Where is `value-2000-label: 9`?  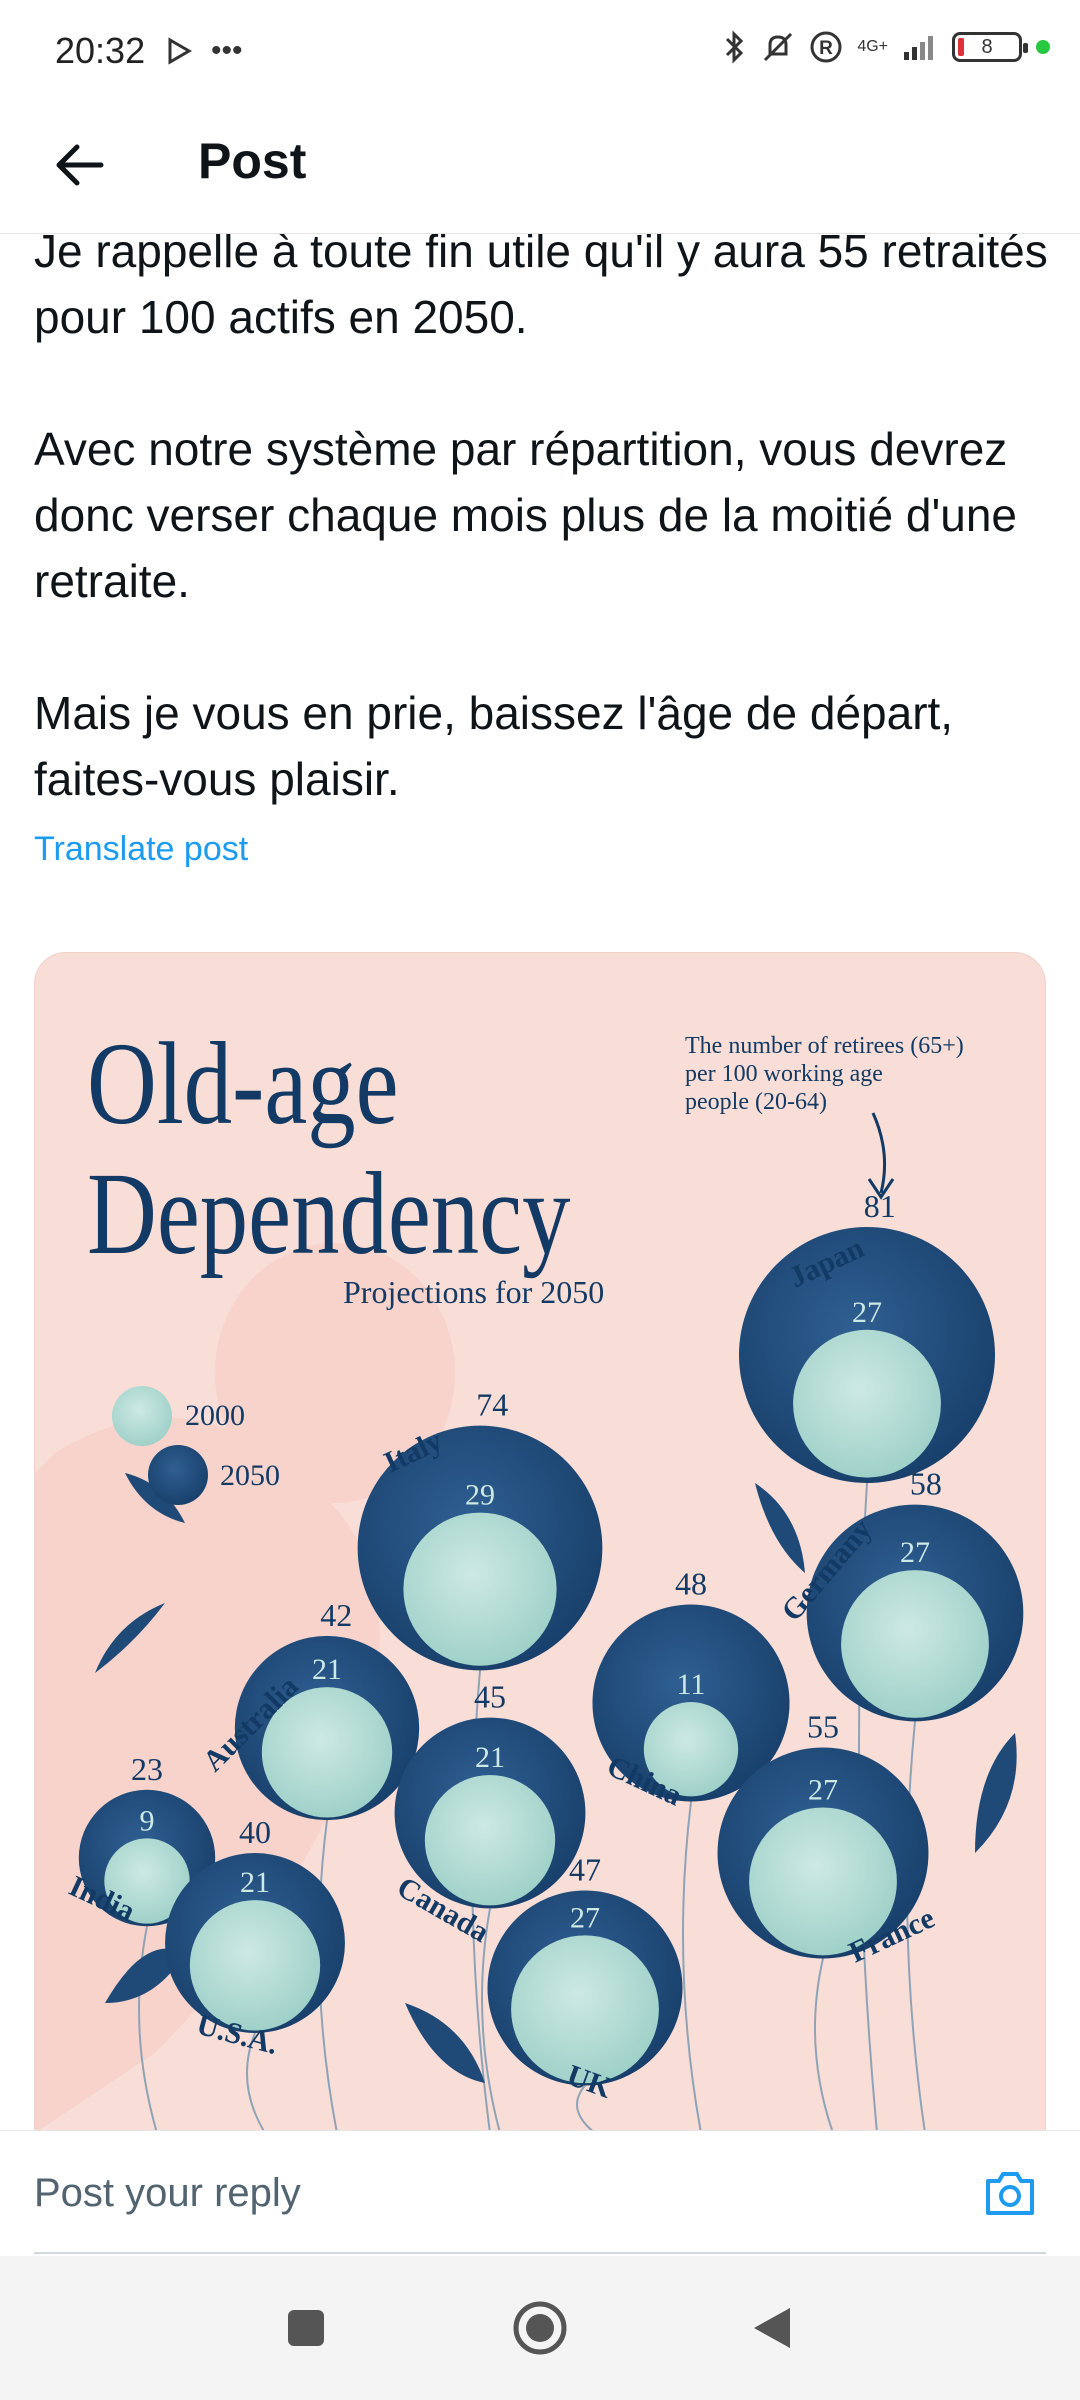
value-2000-label: 9 is located at coordinates (147, 1820).